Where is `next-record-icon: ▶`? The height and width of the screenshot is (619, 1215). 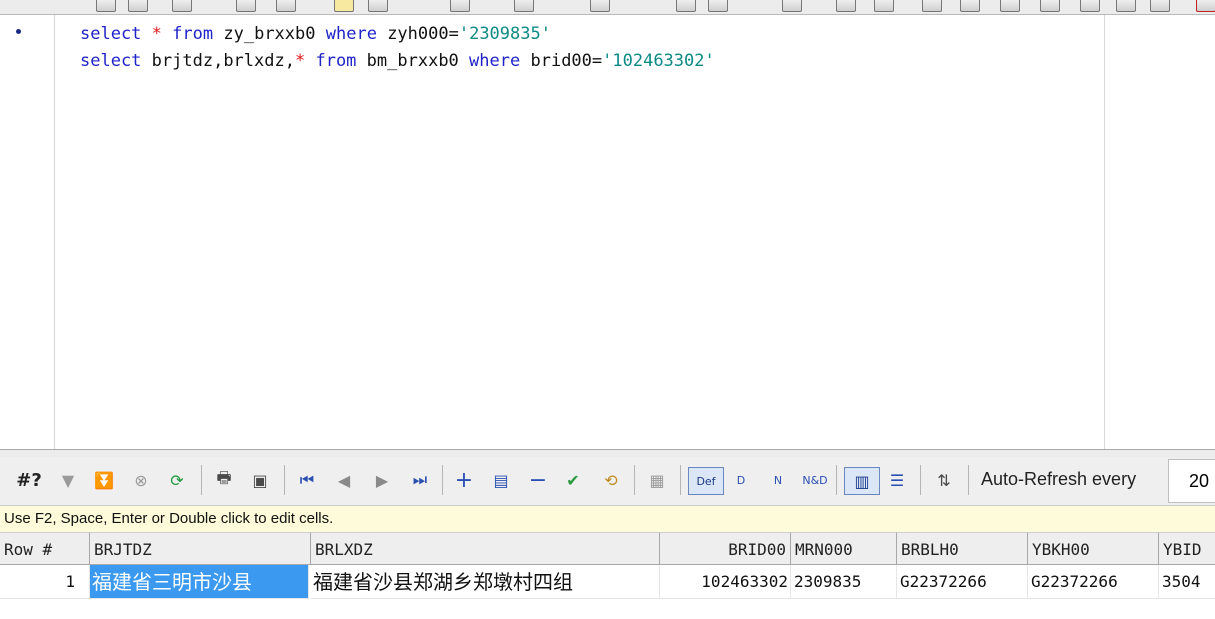
next-record-icon: ▶ is located at coordinates (382, 480).